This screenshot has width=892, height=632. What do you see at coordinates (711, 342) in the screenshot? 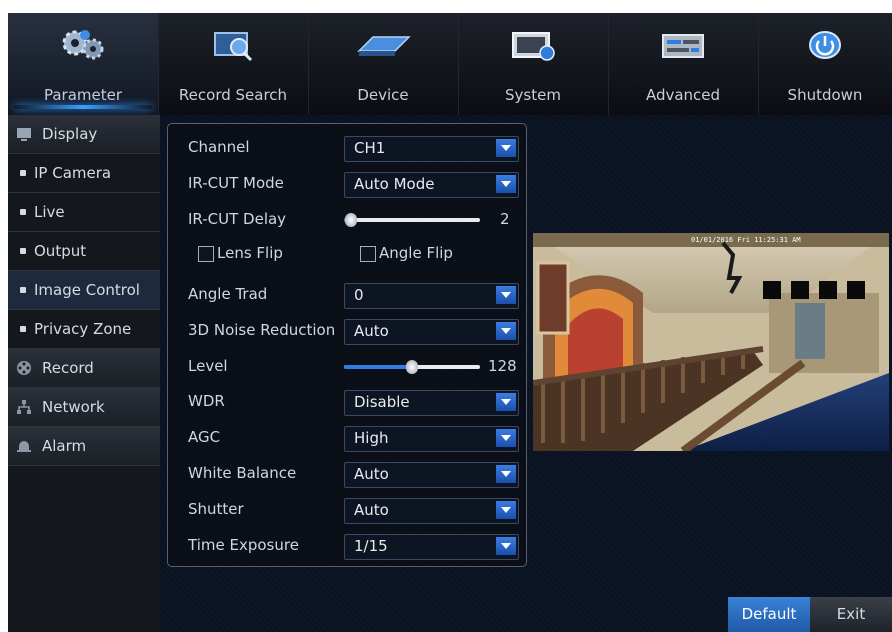
I see `preview-image: 01/01/2016 Fri 11:25:31 AM` at bounding box center [711, 342].